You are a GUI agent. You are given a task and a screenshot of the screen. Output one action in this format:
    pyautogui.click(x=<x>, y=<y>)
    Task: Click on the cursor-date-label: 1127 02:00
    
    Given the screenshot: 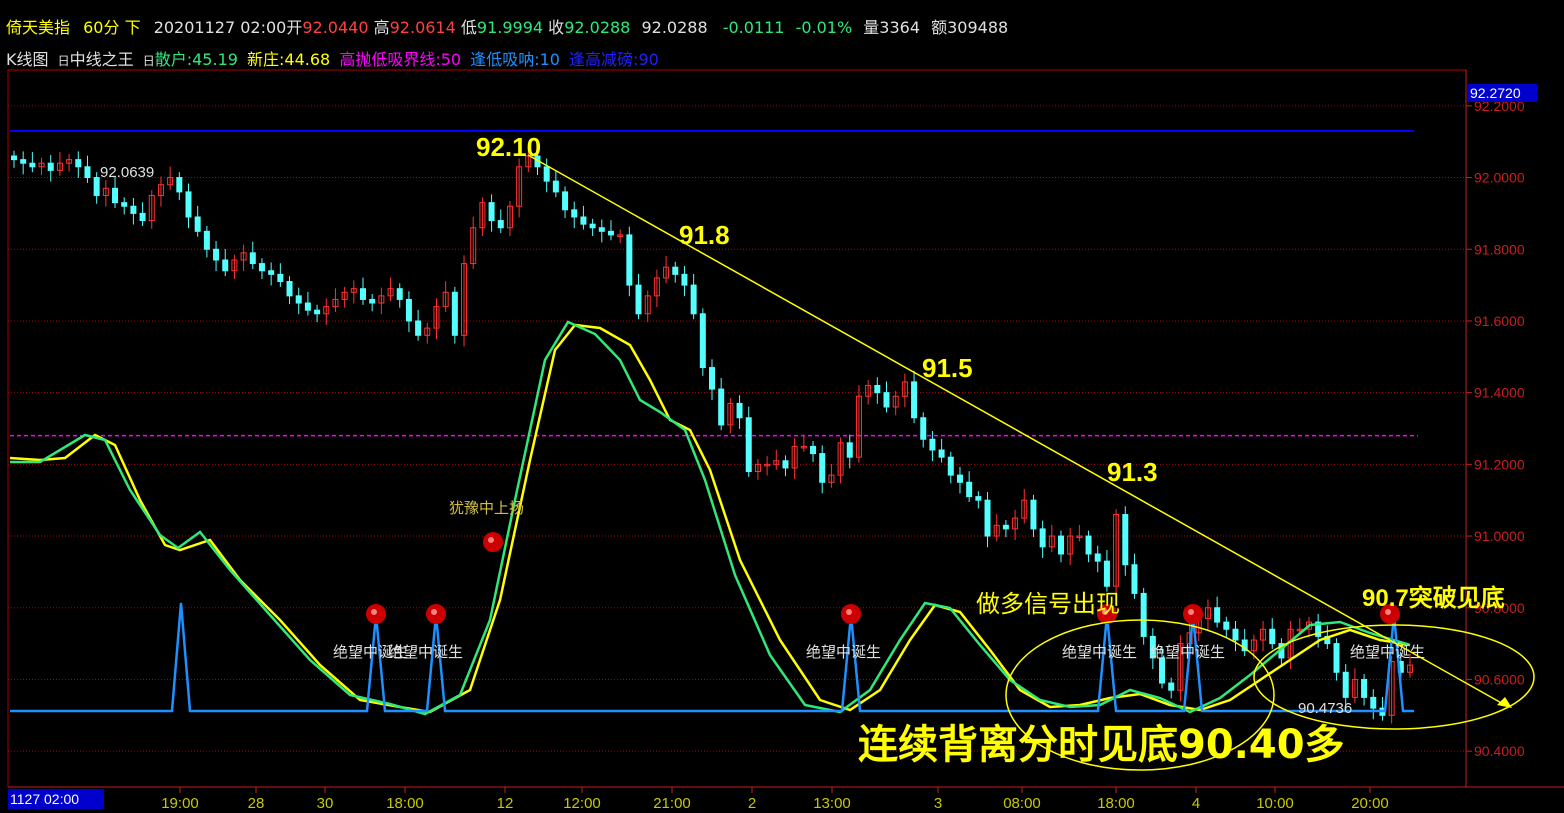 What is the action you would take?
    pyautogui.click(x=44, y=799)
    